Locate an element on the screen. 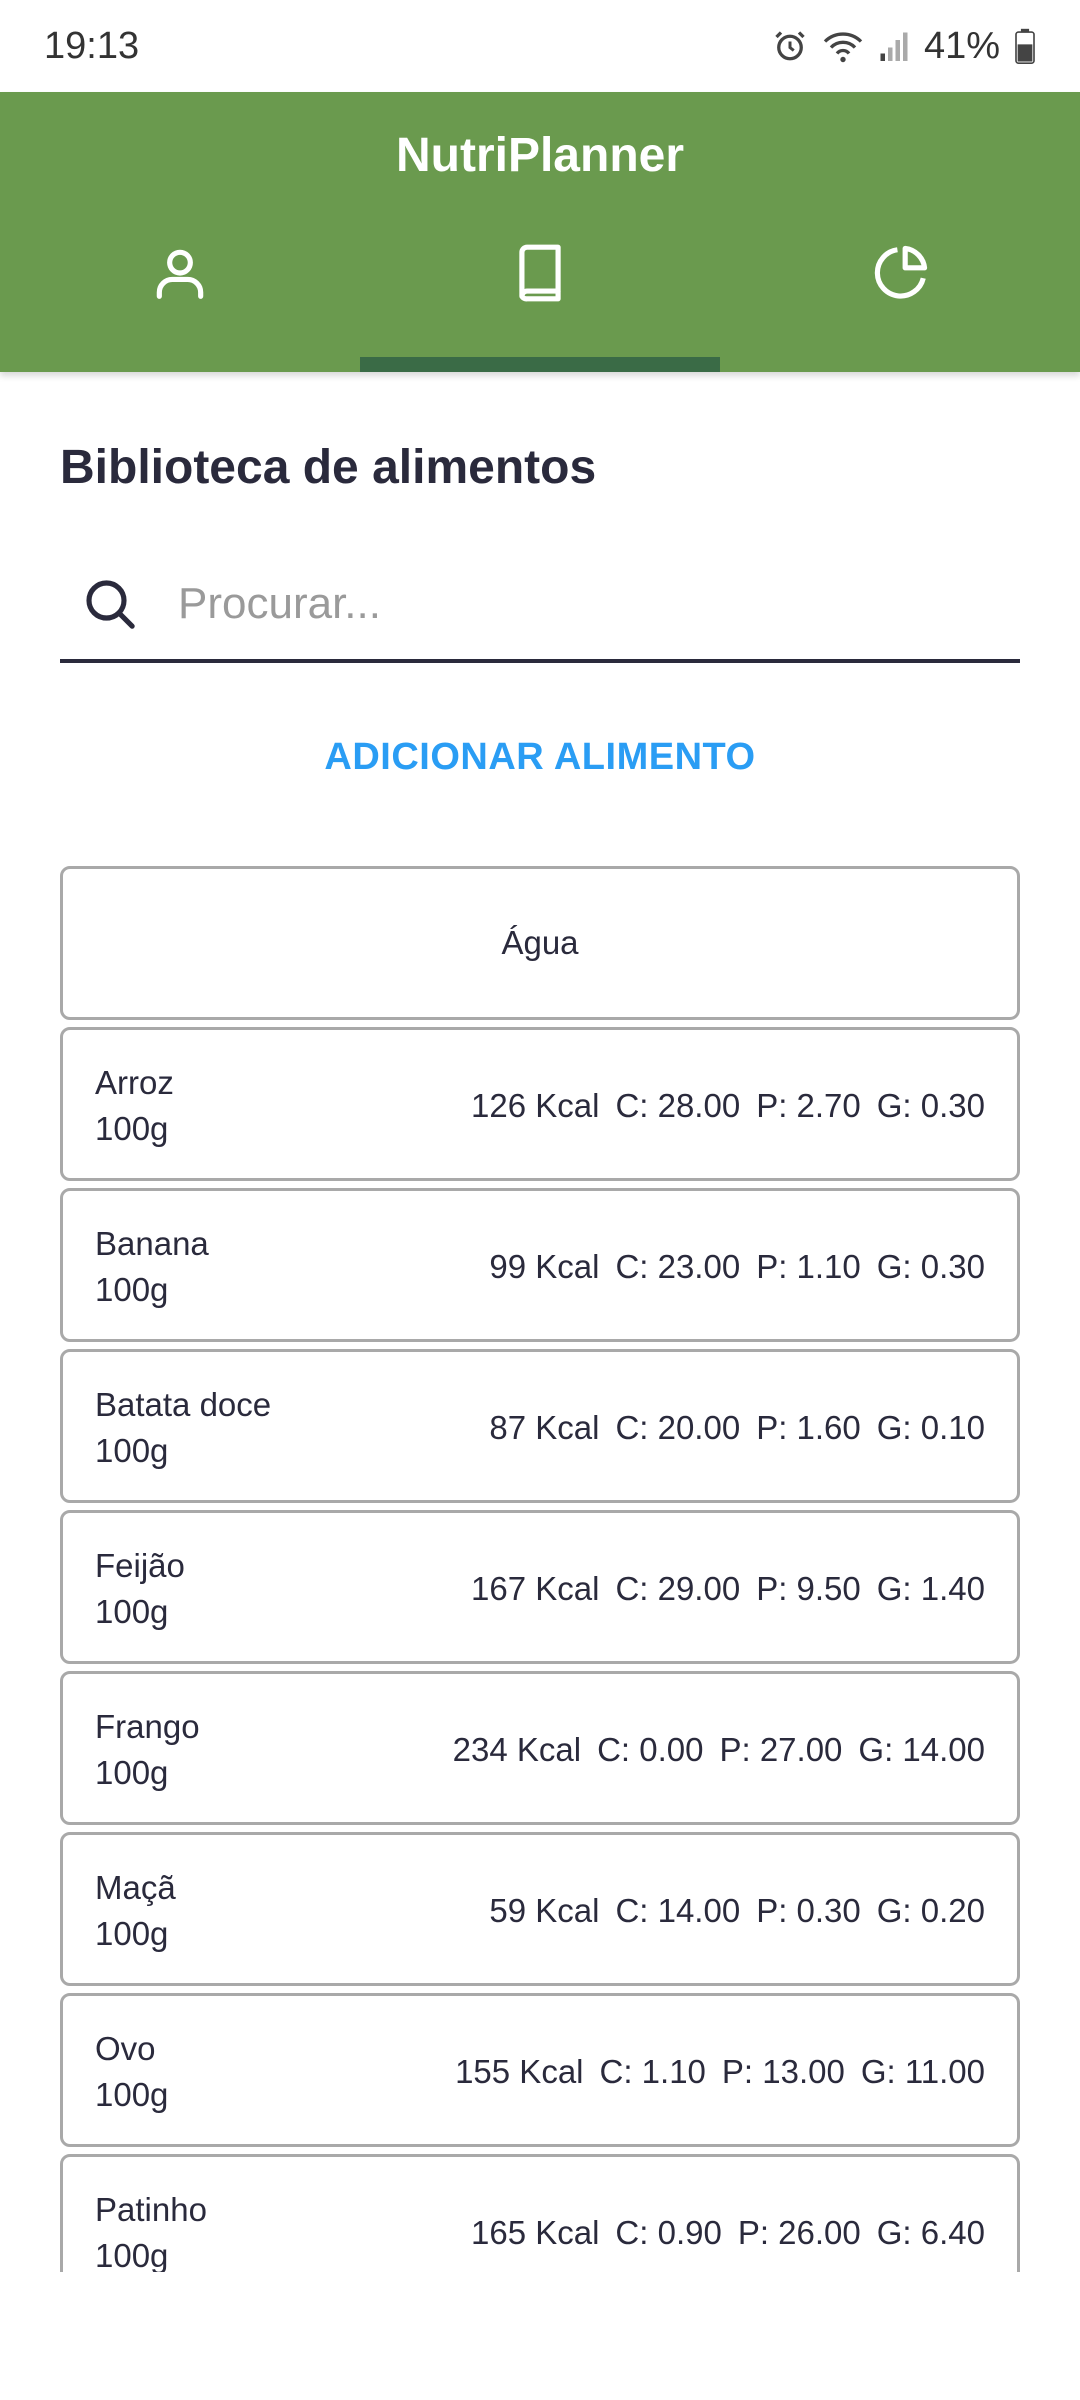  food-carbs: C: 29.00 is located at coordinates (678, 1588).